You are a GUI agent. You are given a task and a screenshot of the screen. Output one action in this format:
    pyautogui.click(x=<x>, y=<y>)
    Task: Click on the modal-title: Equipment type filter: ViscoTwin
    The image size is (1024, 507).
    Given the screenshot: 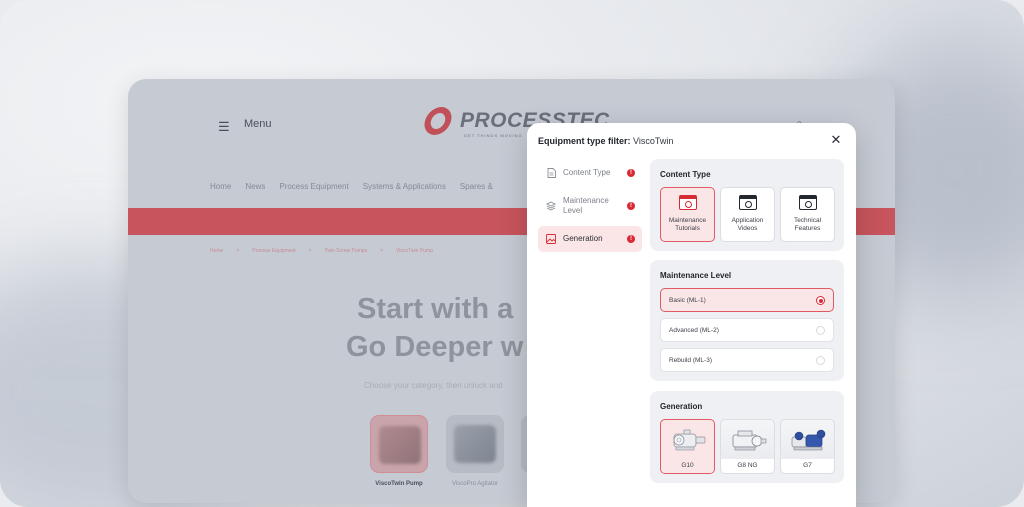 What is the action you would take?
    pyautogui.click(x=605, y=141)
    